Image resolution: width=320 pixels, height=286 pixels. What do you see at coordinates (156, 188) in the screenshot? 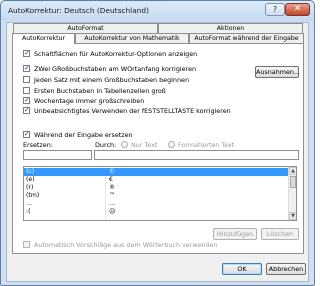
I see `list-item: (r) ®` at bounding box center [156, 188].